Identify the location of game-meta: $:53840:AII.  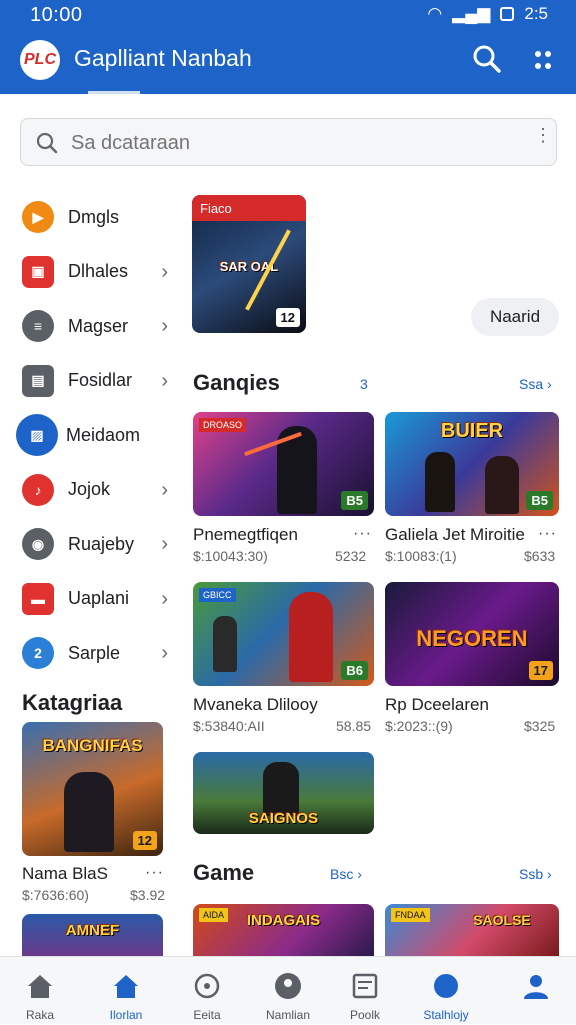
(229, 726).